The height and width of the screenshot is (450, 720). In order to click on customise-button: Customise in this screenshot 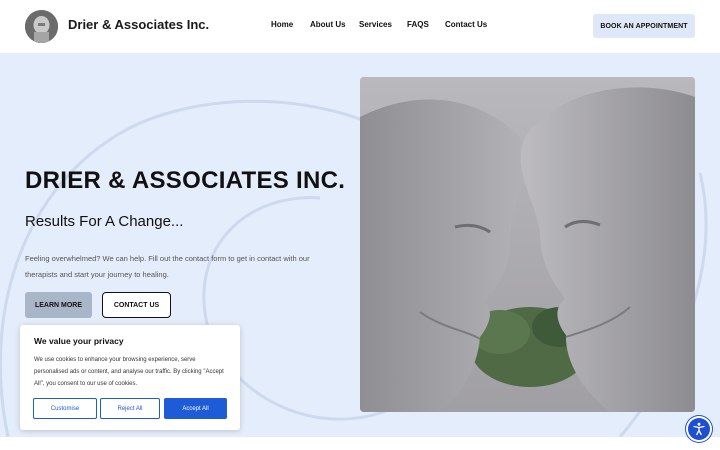, I will do `click(65, 408)`.